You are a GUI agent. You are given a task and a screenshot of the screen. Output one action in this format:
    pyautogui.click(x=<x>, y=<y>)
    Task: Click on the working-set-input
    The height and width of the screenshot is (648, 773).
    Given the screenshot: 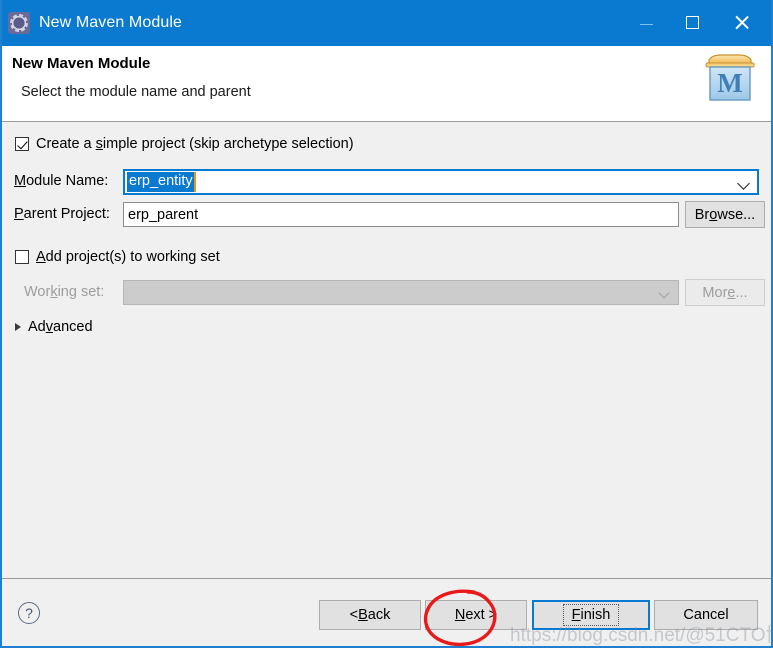 What is the action you would take?
    pyautogui.click(x=401, y=292)
    